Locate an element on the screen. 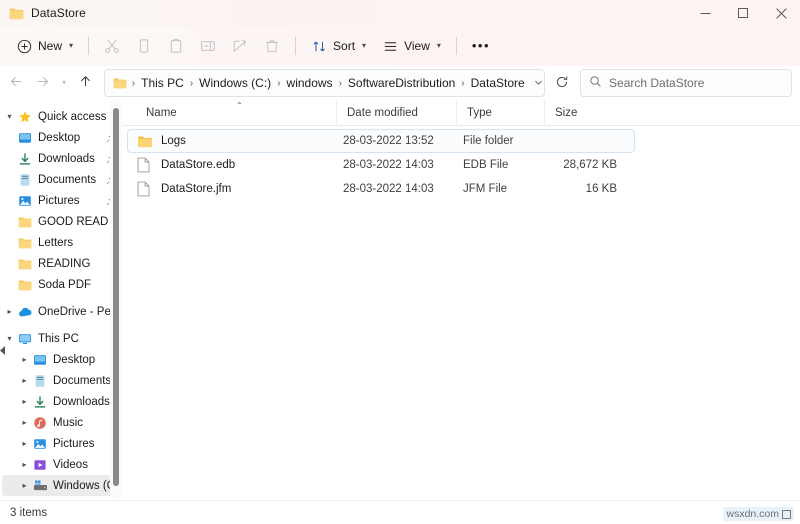 This screenshot has width=800, height=524. share-button is located at coordinates (240, 46).